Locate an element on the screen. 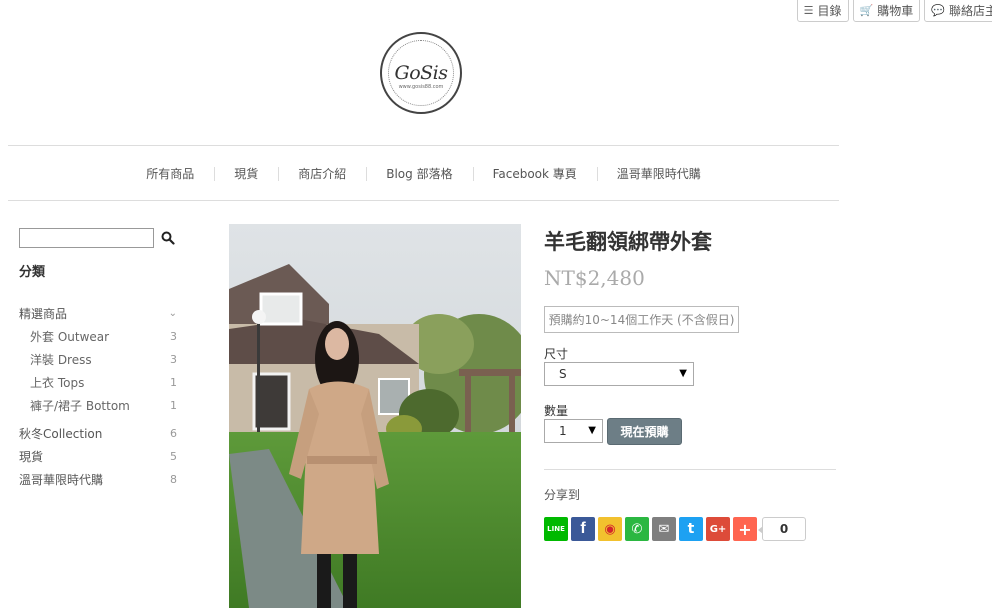  category-label: 溫哥華限時代購 is located at coordinates (61, 480).